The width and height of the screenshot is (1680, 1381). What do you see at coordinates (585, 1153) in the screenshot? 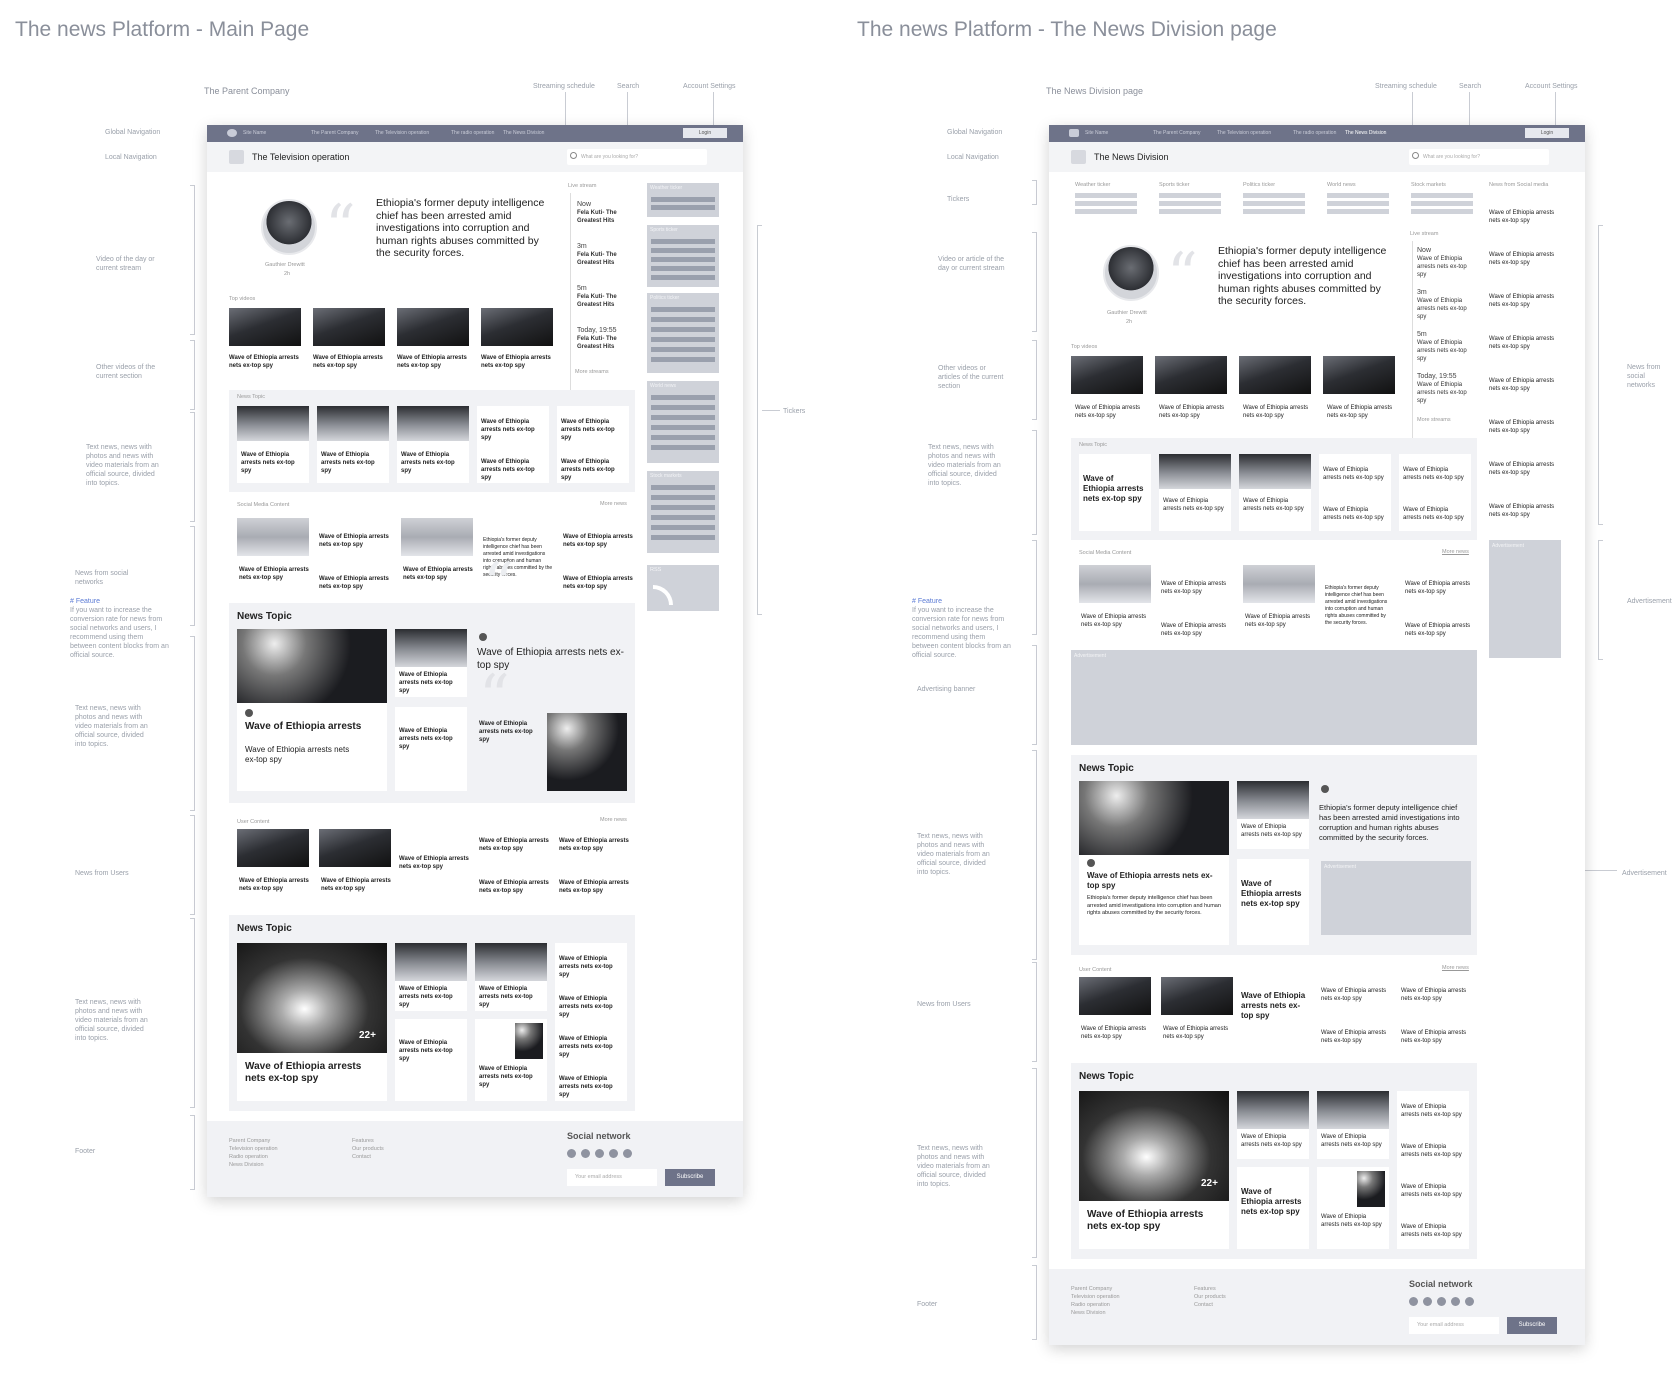
I see `pinterest-icon` at bounding box center [585, 1153].